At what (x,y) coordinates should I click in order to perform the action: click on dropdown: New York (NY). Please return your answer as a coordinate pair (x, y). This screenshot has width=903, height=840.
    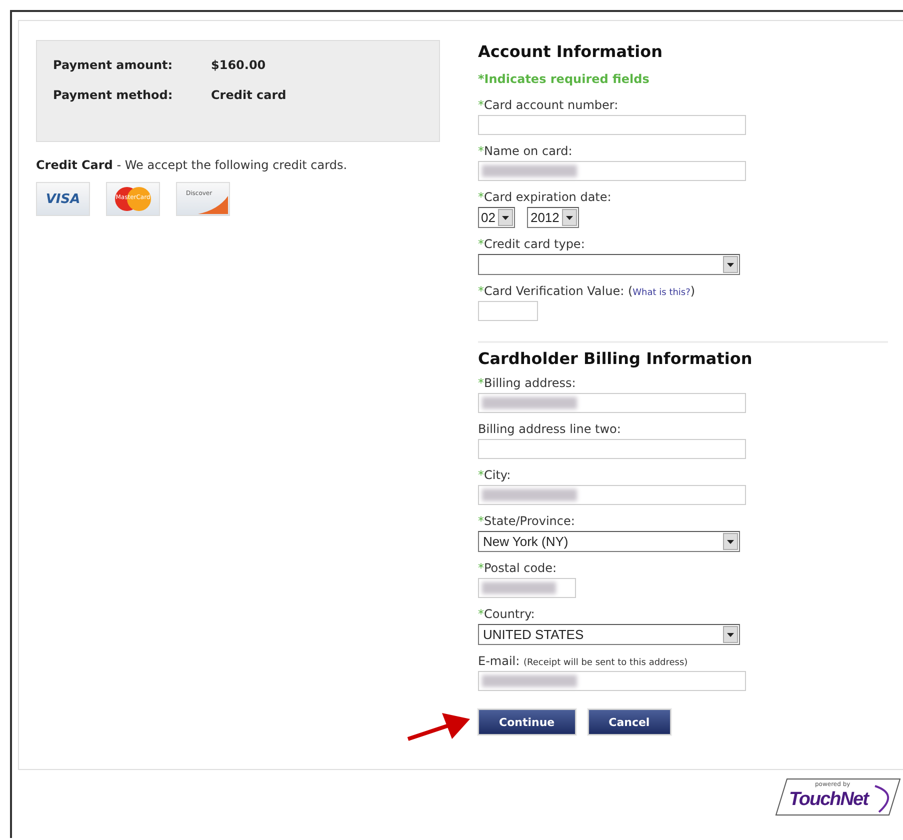
    Looking at the image, I should click on (609, 541).